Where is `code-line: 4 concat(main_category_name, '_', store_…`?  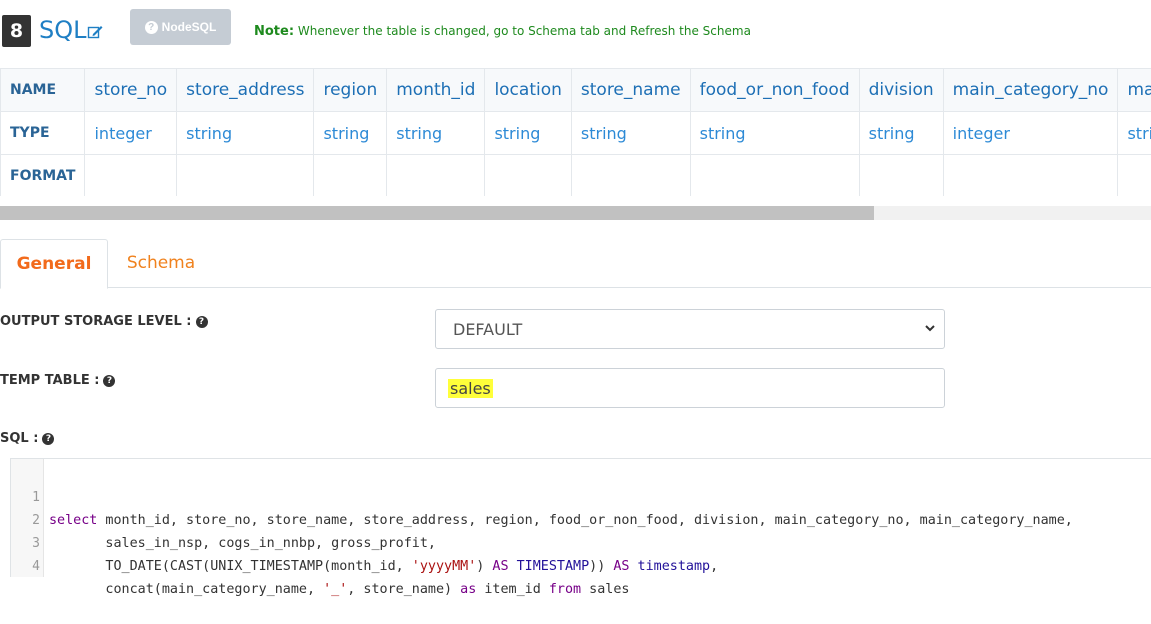
code-line: 4 concat(main_category_name, '_', store_… is located at coordinates (27, 543).